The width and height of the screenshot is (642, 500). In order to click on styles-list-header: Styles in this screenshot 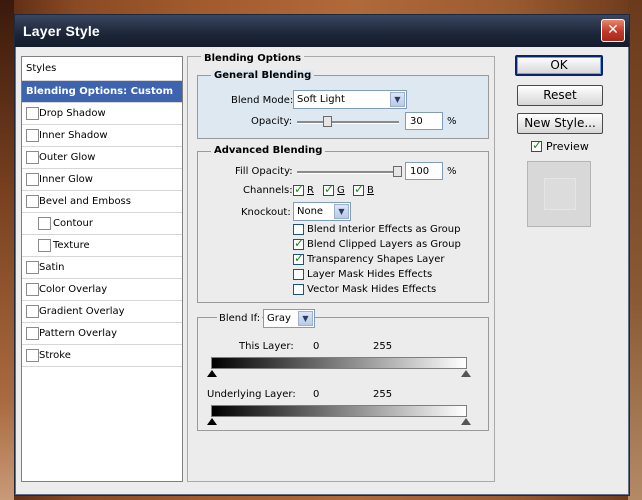, I will do `click(102, 69)`.